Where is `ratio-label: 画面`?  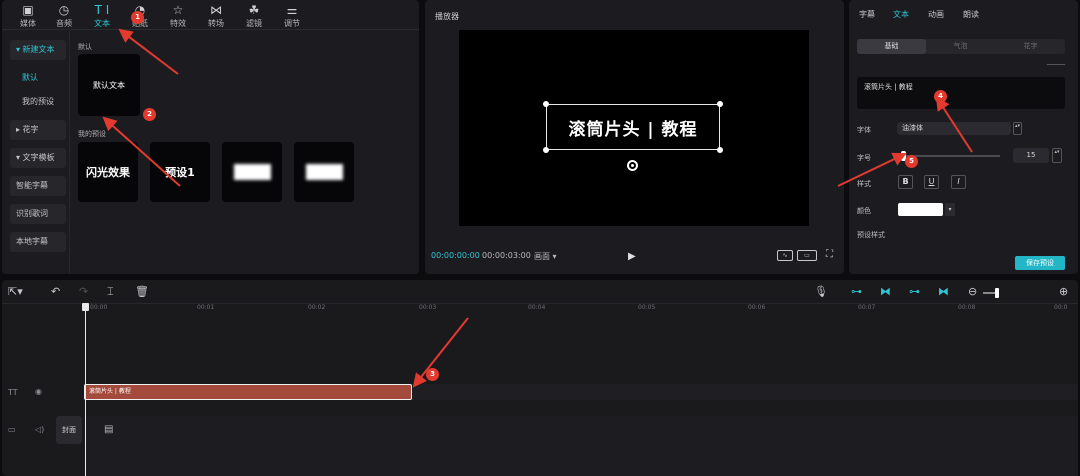 ratio-label: 画面 is located at coordinates (542, 256).